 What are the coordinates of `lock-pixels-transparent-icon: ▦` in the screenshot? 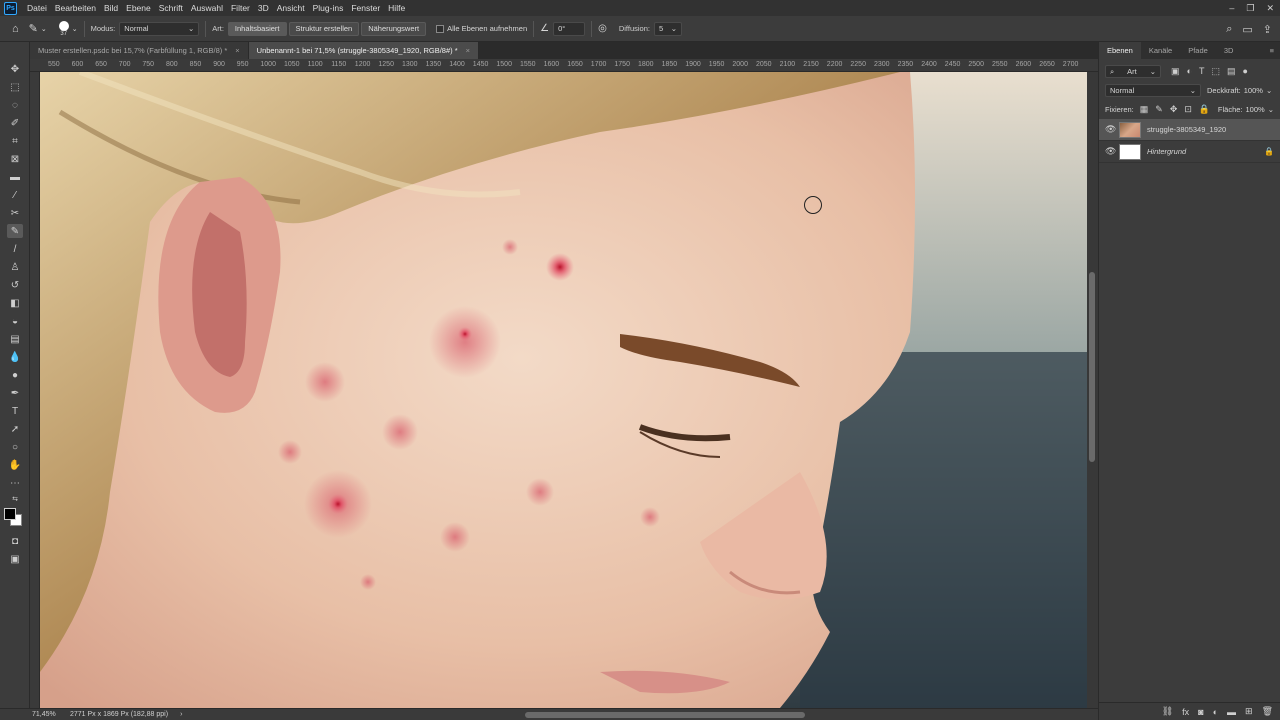 It's located at (1144, 109).